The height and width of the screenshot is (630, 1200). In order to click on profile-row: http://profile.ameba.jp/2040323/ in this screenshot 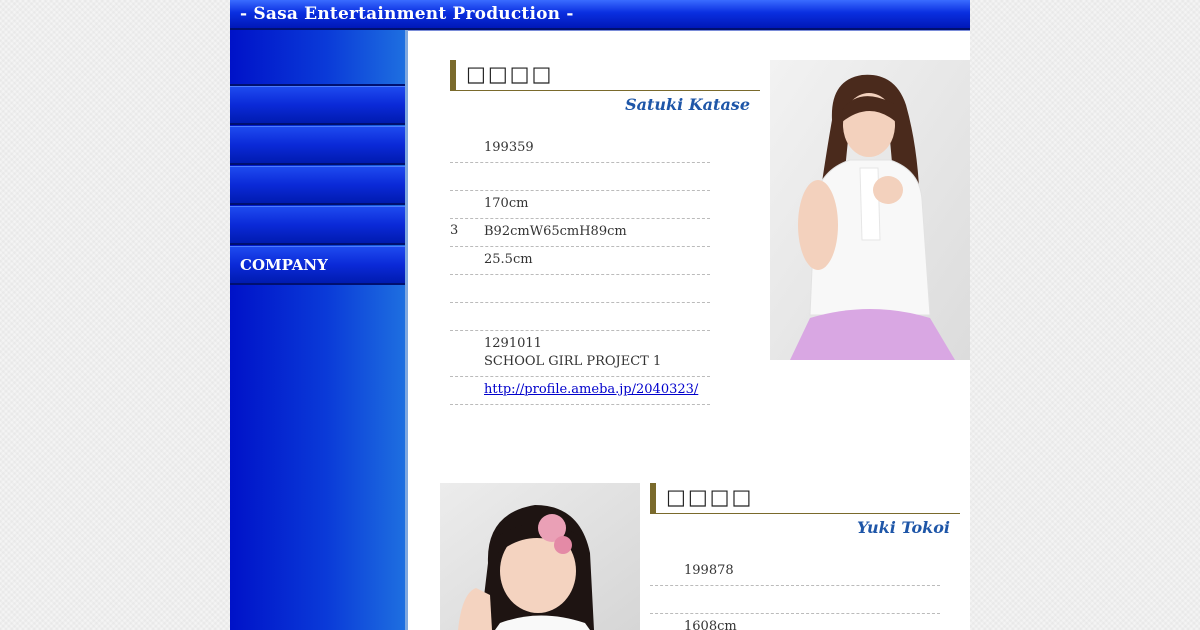, I will do `click(580, 393)`.